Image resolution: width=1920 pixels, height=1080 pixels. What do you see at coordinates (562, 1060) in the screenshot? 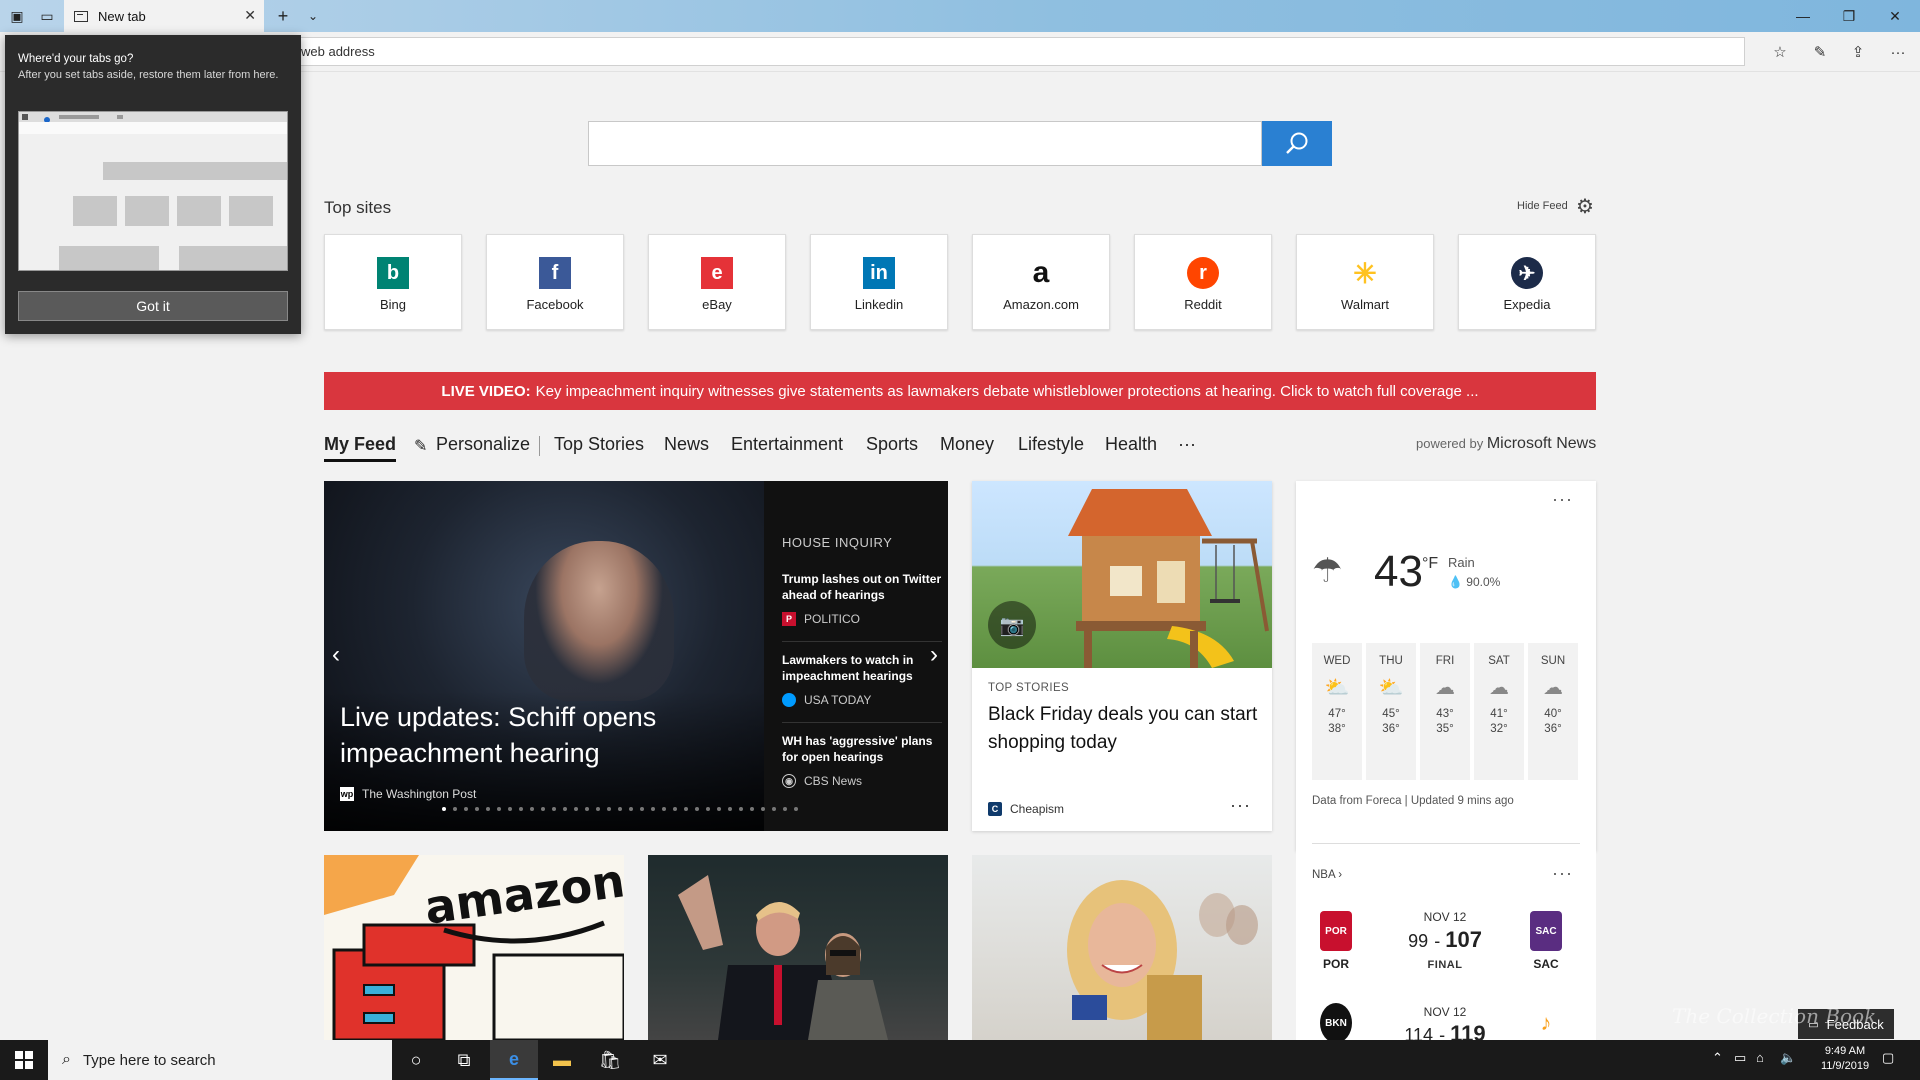
I see `file-explorer-icon: ▬` at bounding box center [562, 1060].